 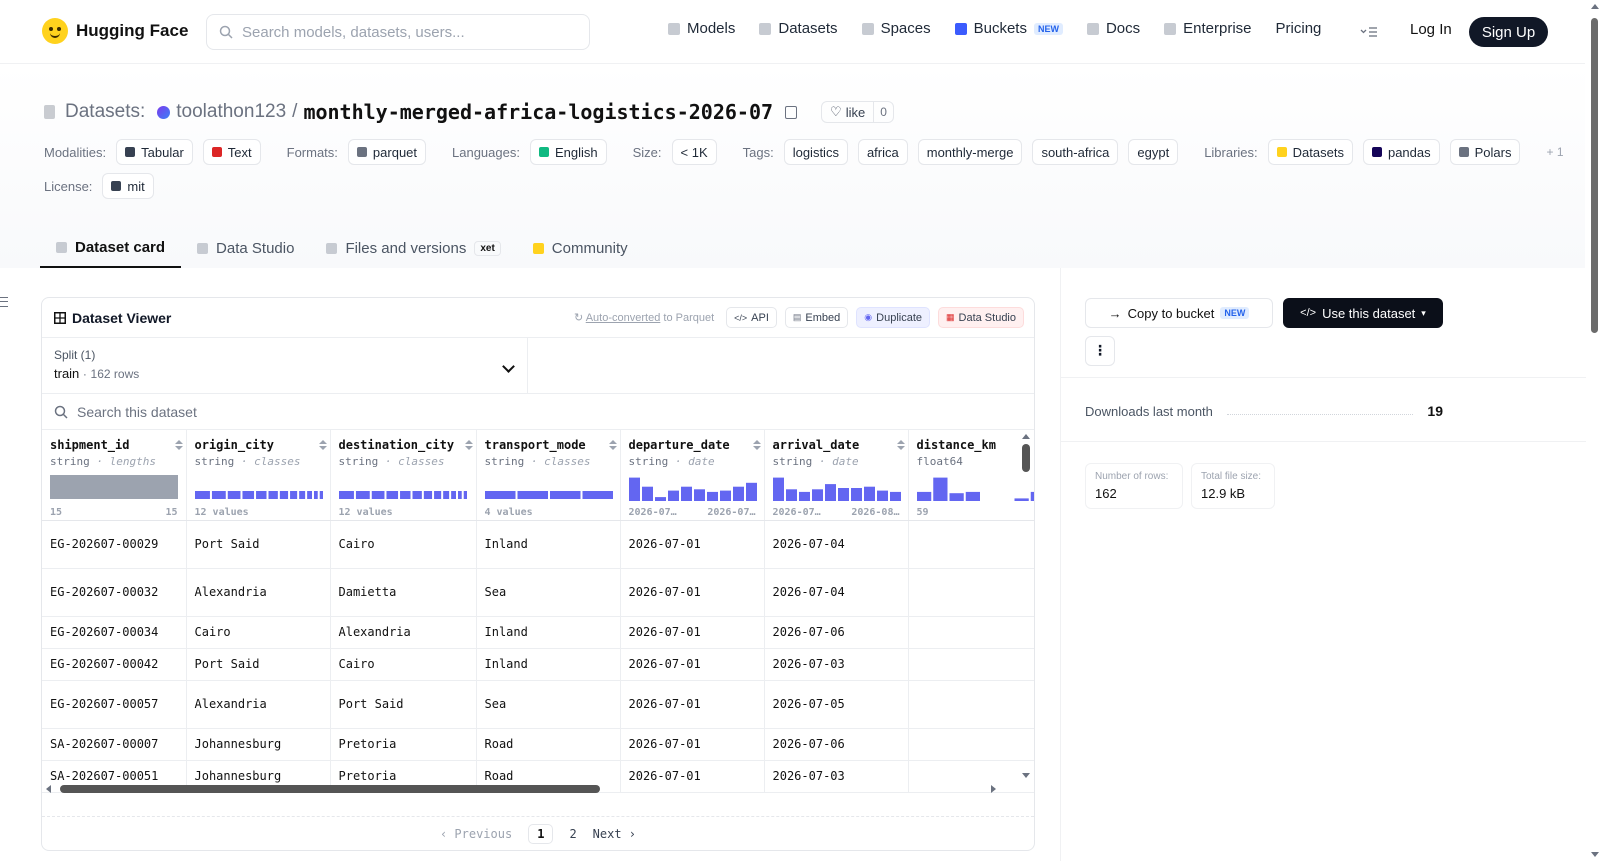 I want to click on table-cell: 2026-07-04, so click(x=836, y=592).